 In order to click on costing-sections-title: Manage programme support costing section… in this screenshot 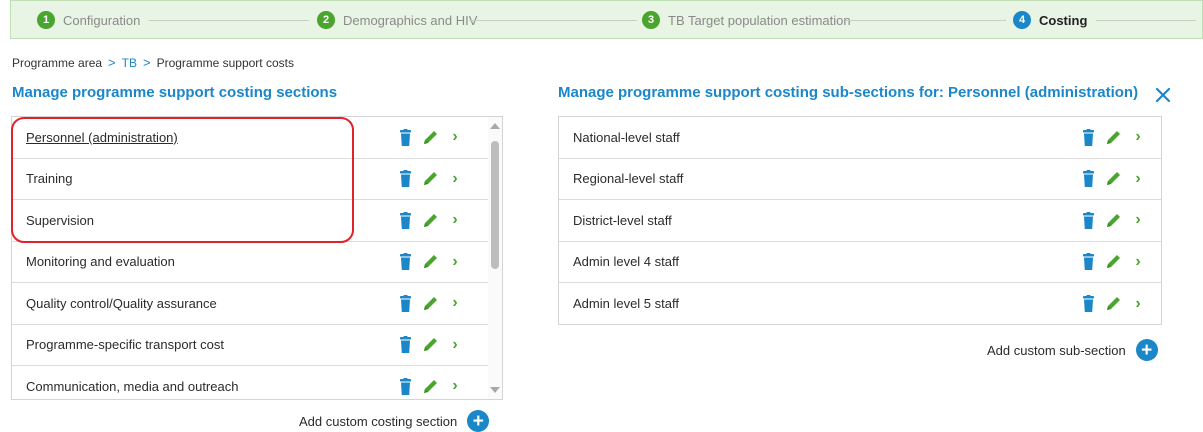, I will do `click(175, 92)`.